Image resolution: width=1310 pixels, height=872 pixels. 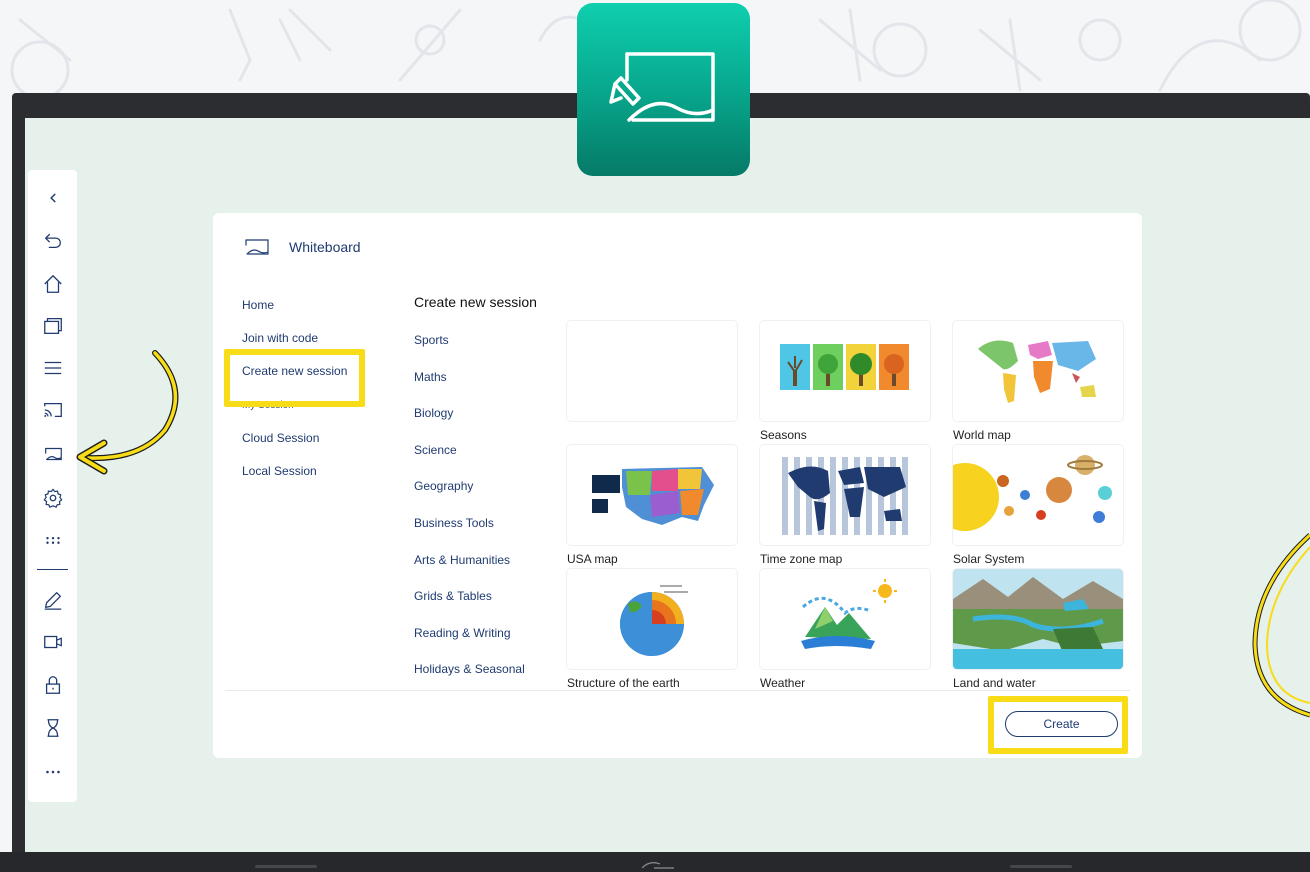 I want to click on undo-icon, so click(x=52, y=240).